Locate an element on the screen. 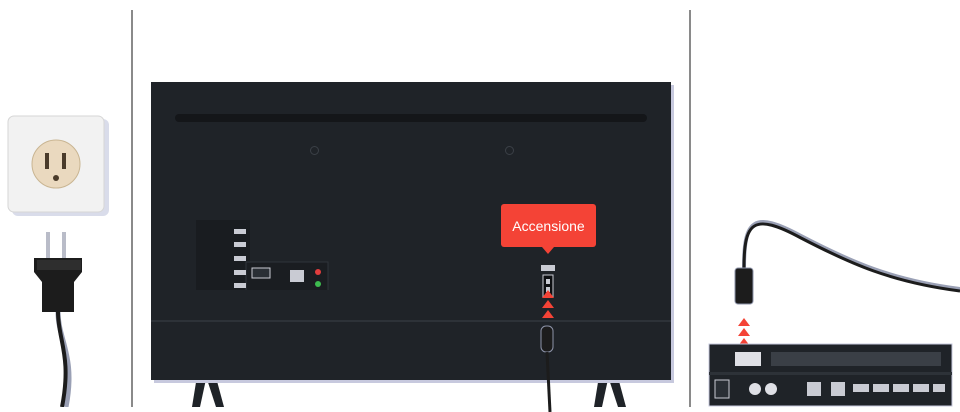  one-connect-box-icon is located at coordinates (830, 375).